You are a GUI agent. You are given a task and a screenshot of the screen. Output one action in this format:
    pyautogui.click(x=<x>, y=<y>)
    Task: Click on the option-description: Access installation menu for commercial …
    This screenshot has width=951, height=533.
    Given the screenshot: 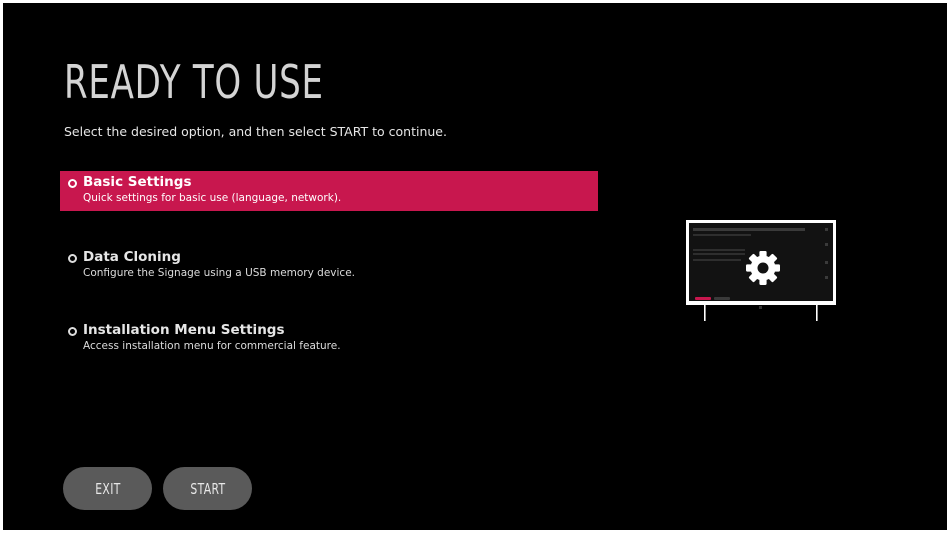 What is the action you would take?
    pyautogui.click(x=212, y=346)
    